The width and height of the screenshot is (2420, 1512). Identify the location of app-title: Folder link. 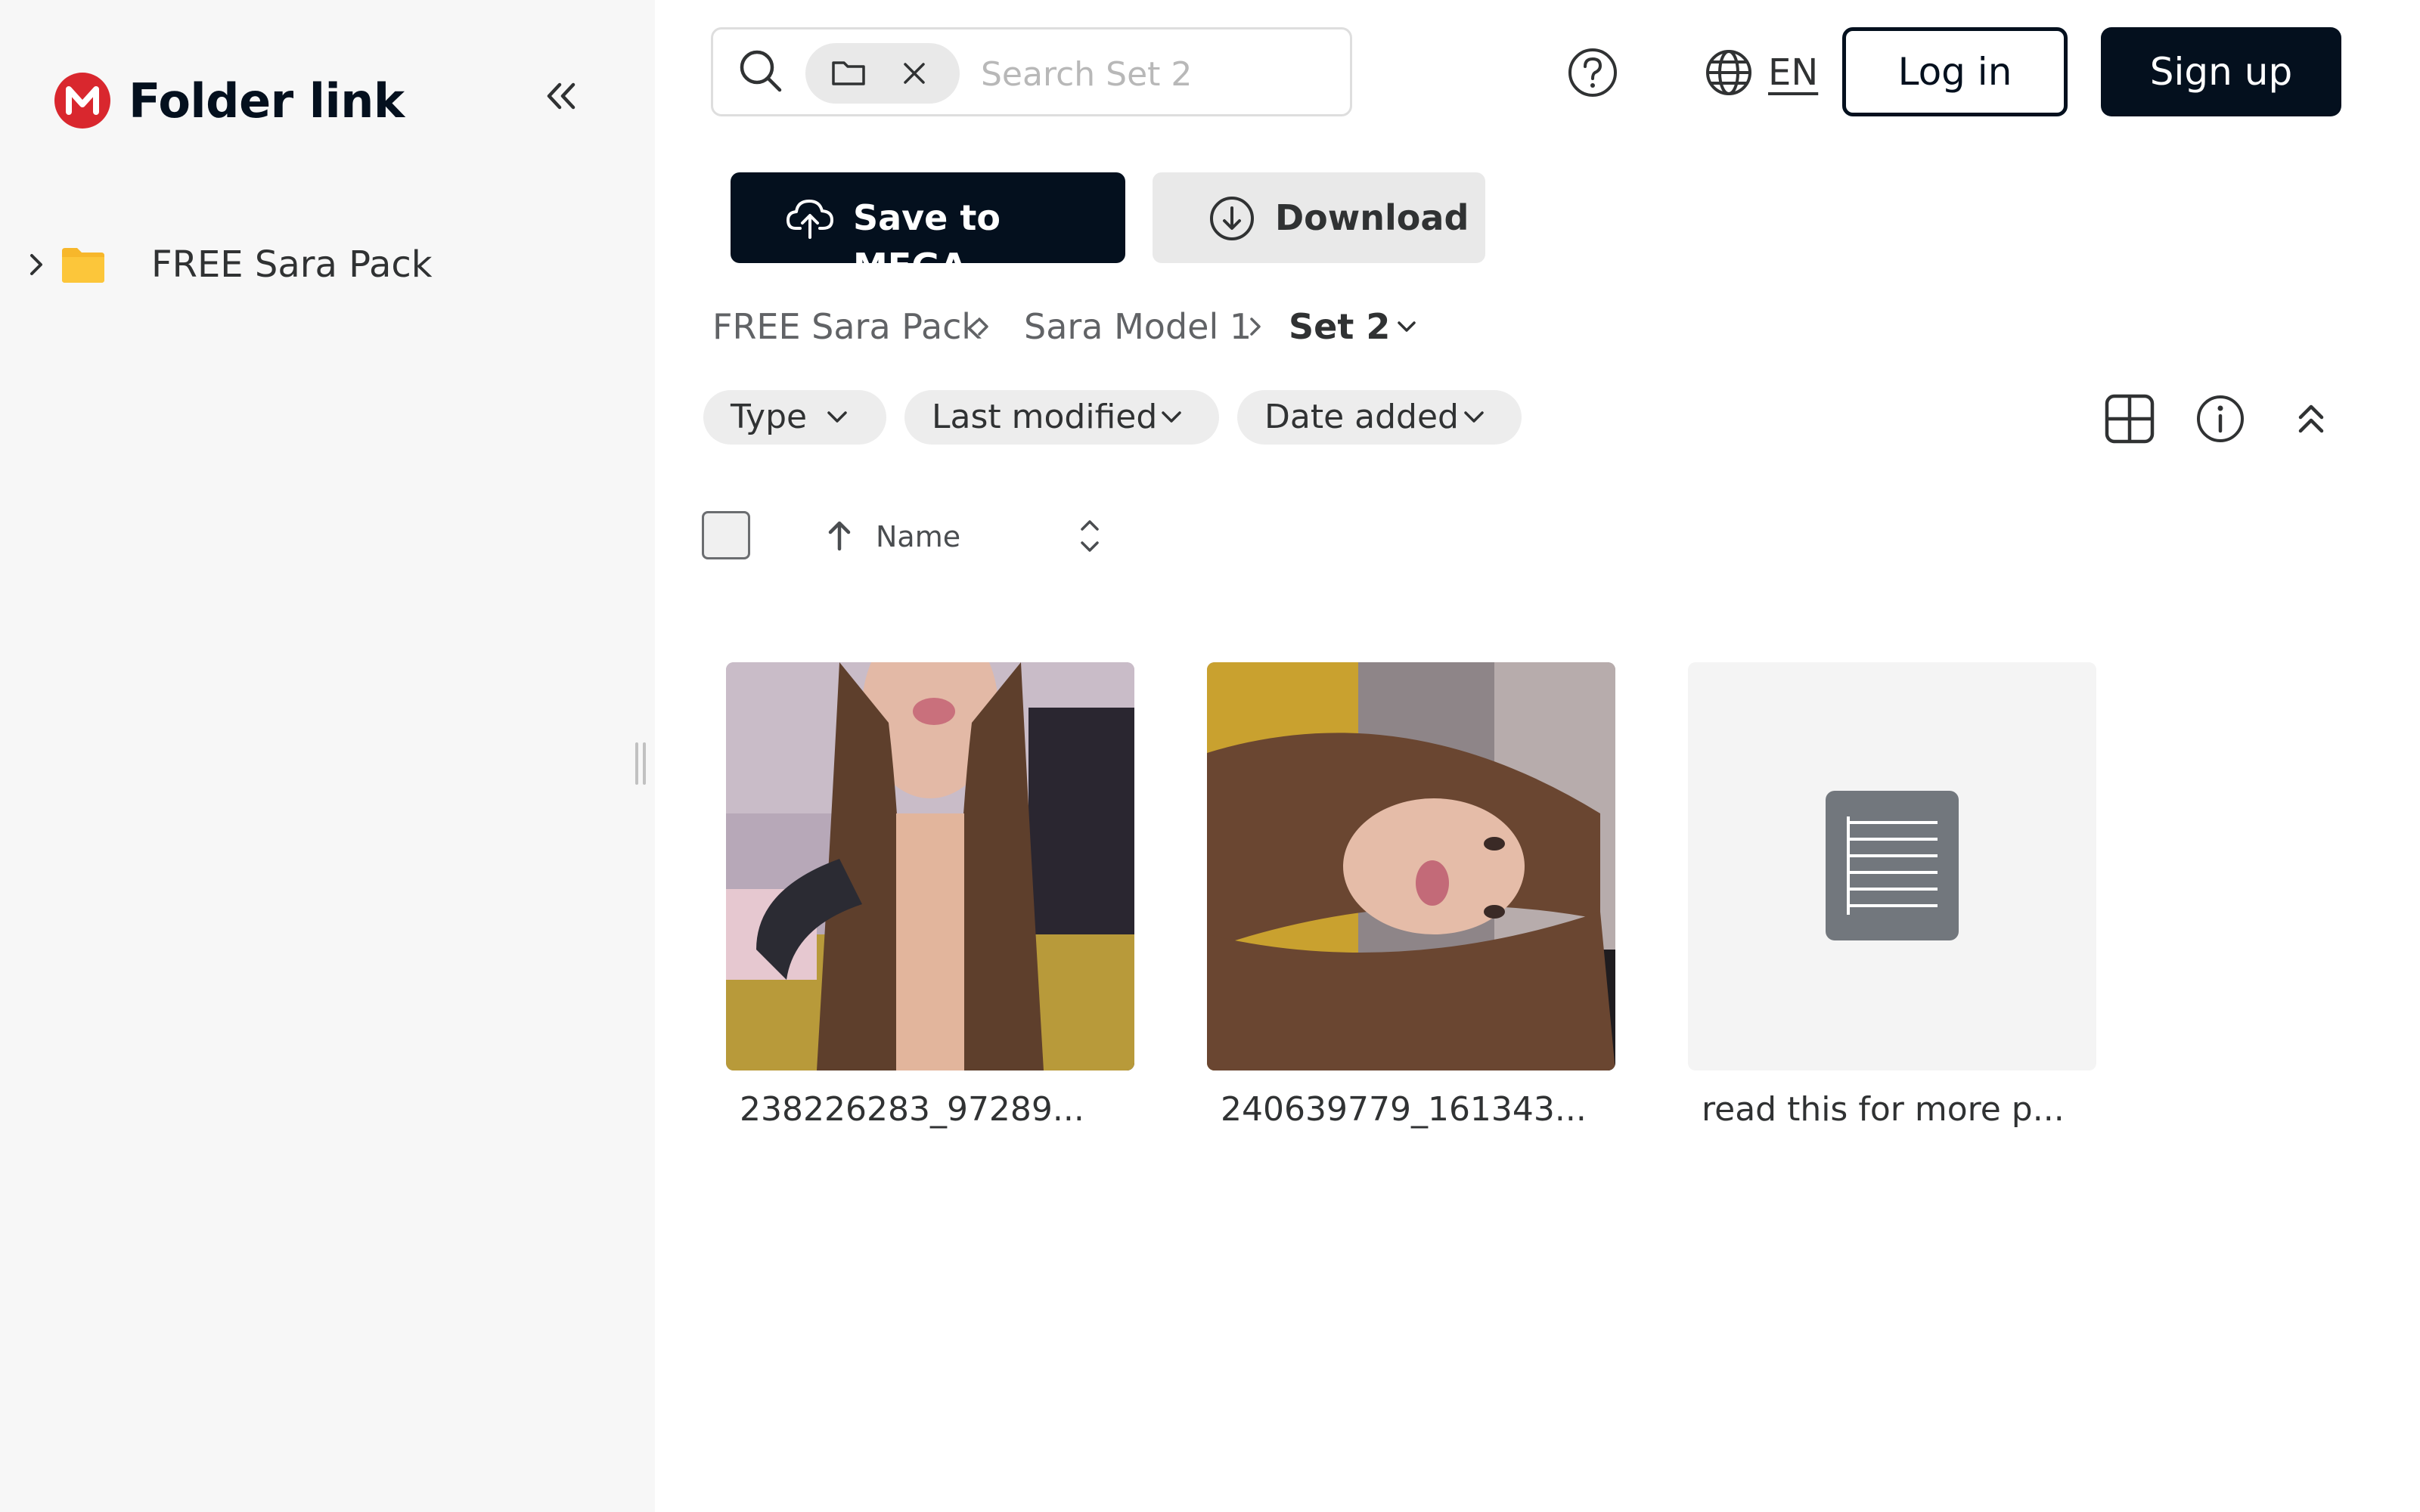
(267, 101).